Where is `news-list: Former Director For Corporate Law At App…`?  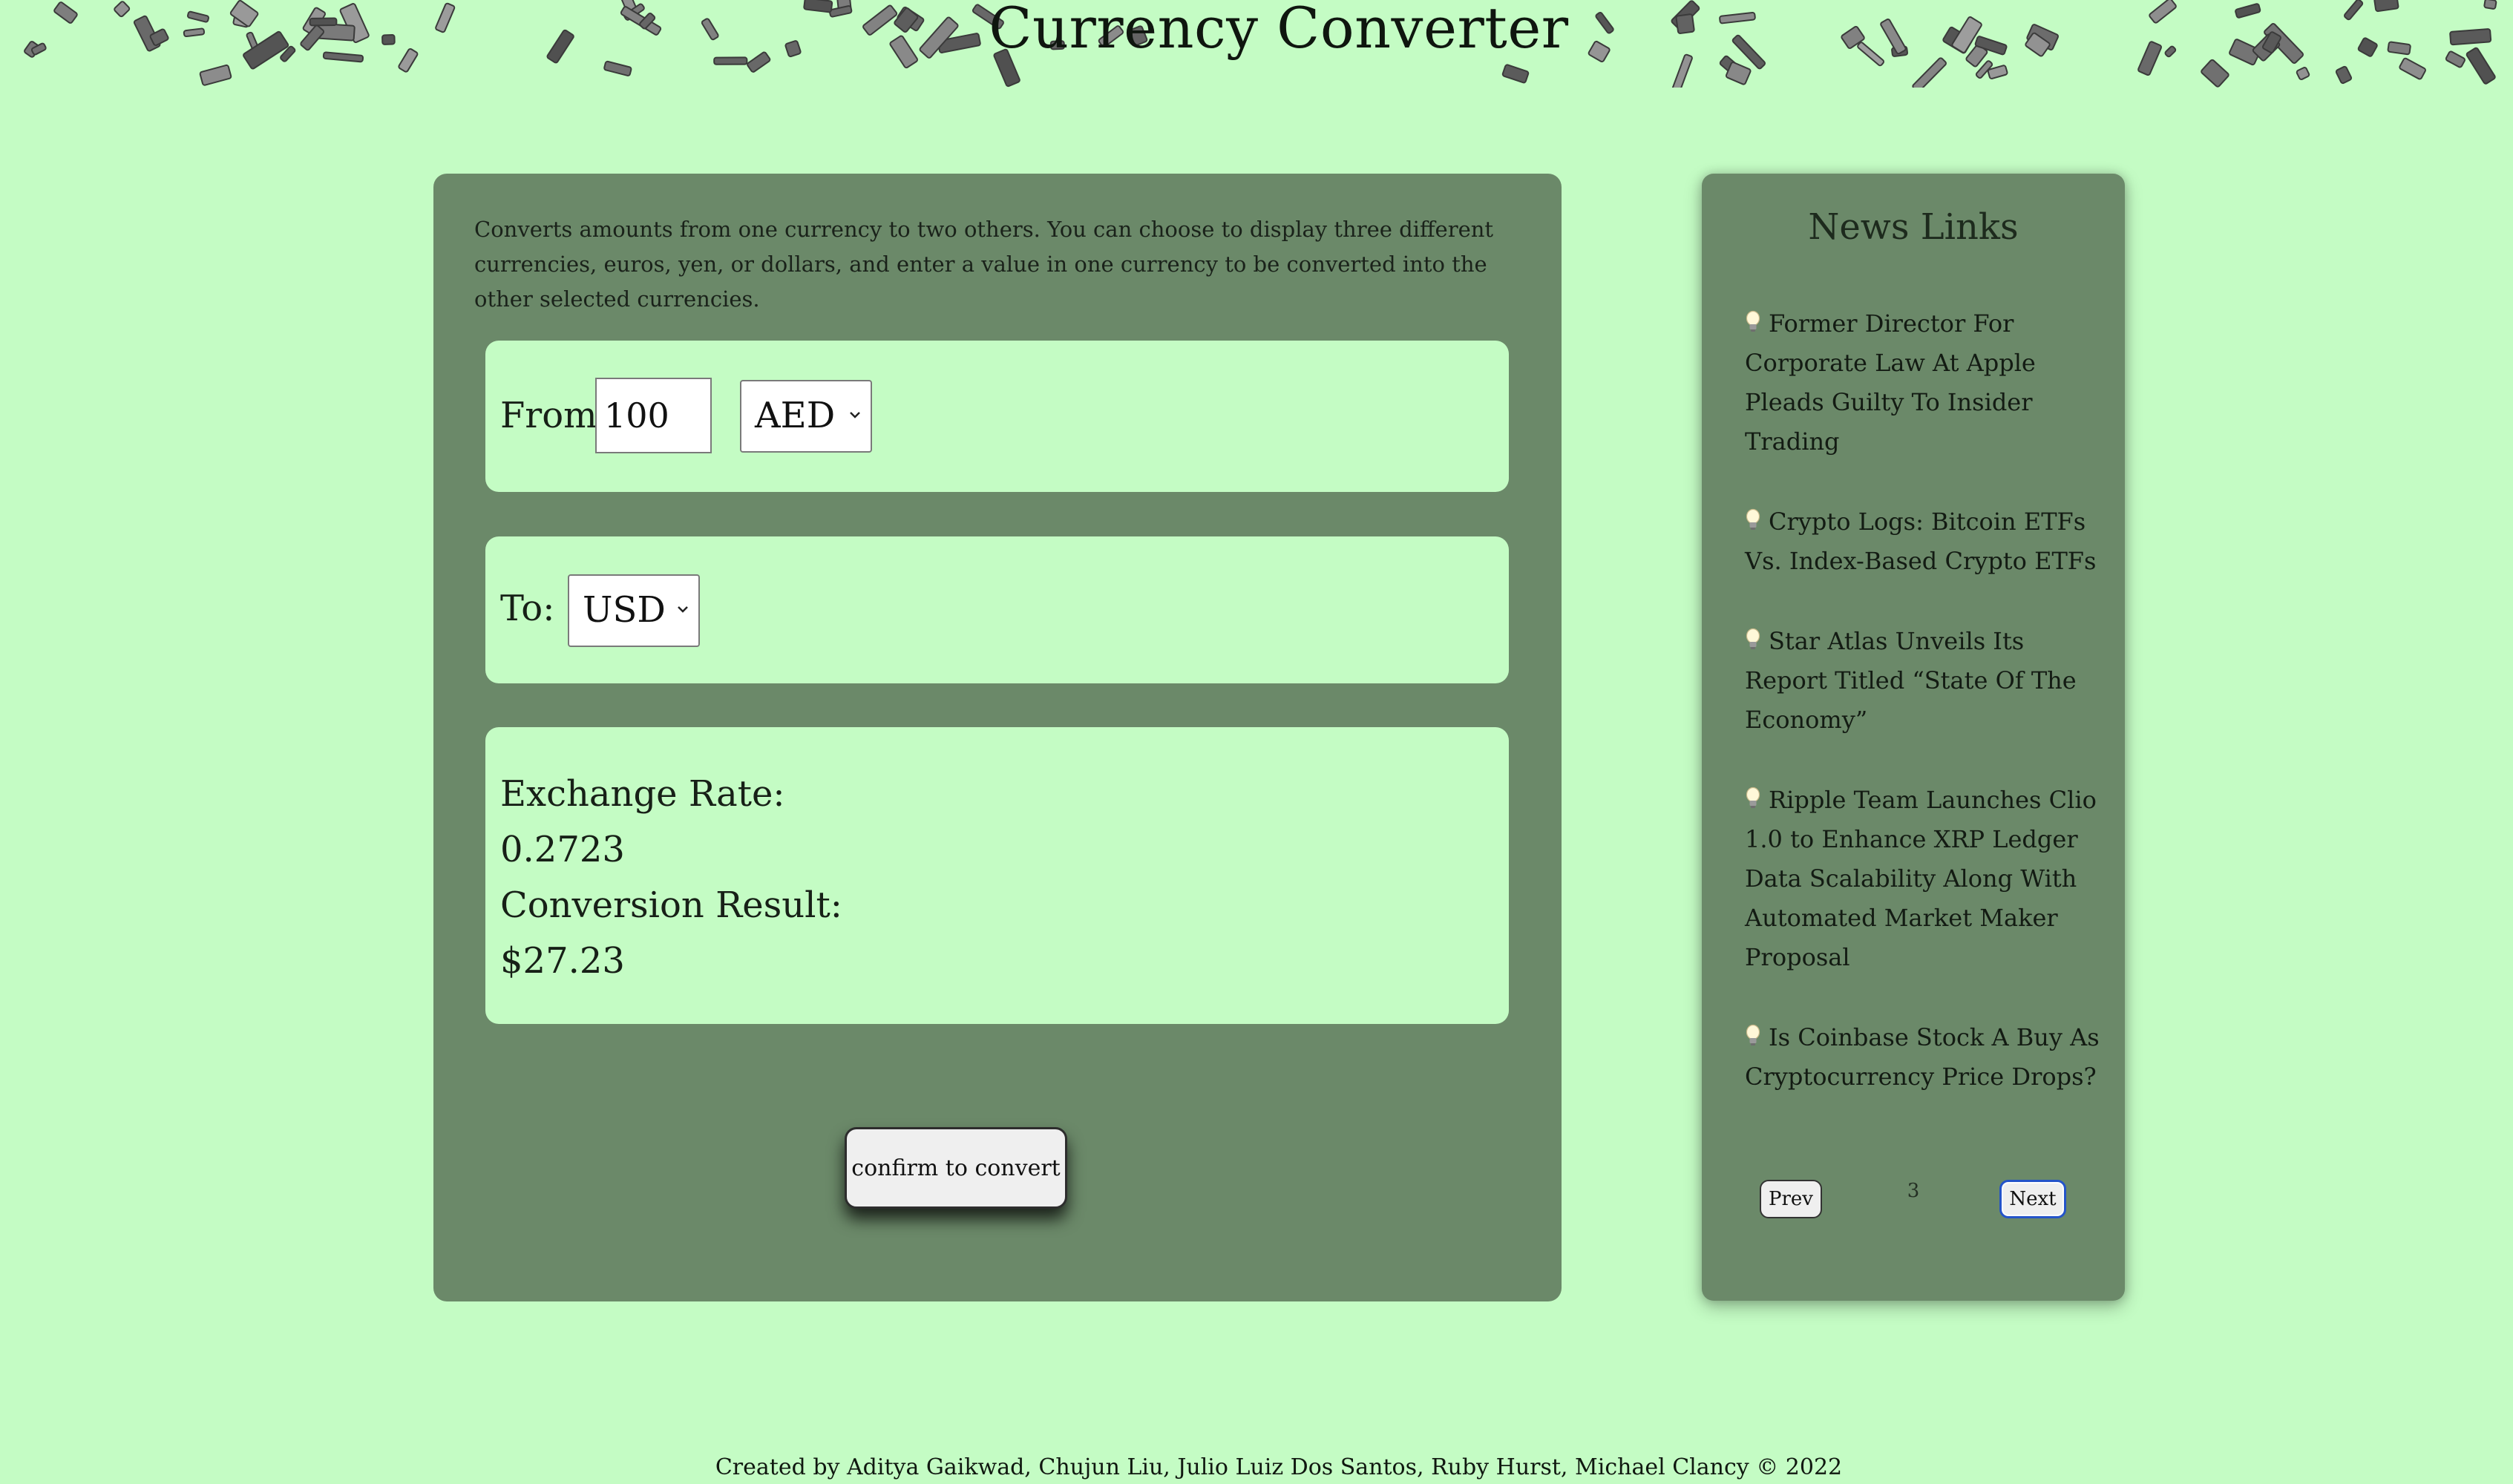
news-list: Former Director For Corporate Law At App… is located at coordinates (1923, 720).